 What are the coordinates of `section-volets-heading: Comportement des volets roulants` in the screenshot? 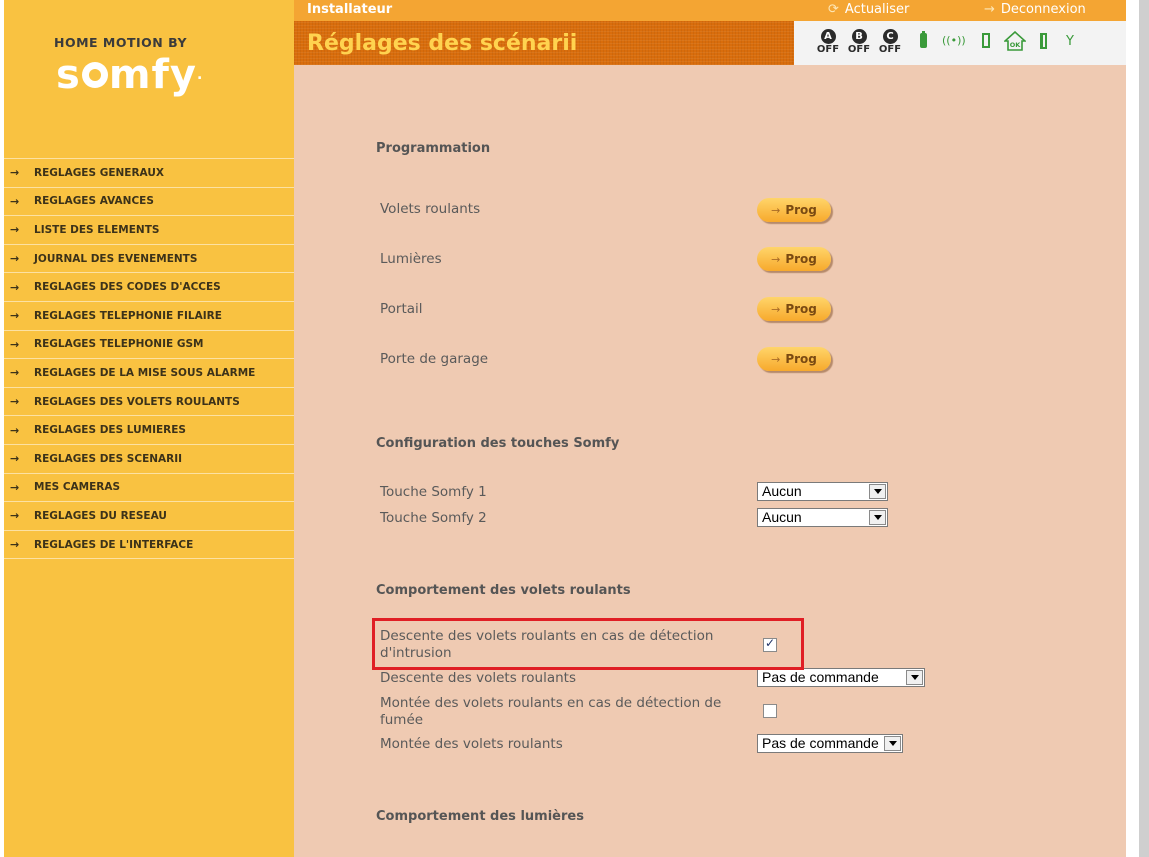 It's located at (503, 590).